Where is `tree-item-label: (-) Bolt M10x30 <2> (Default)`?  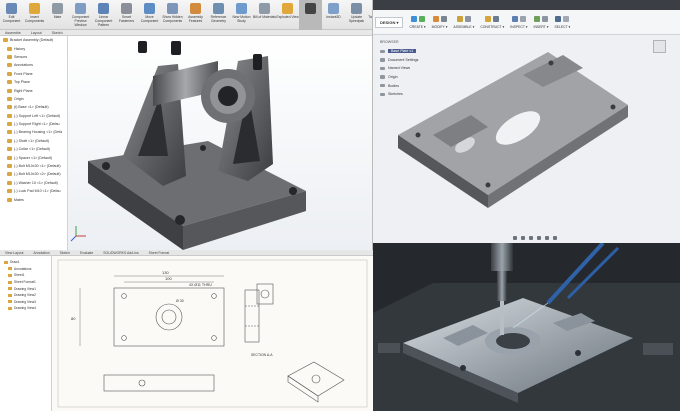
tree-item-label: (-) Bolt M10x30 <2> (Default) is located at coordinates (37, 174).